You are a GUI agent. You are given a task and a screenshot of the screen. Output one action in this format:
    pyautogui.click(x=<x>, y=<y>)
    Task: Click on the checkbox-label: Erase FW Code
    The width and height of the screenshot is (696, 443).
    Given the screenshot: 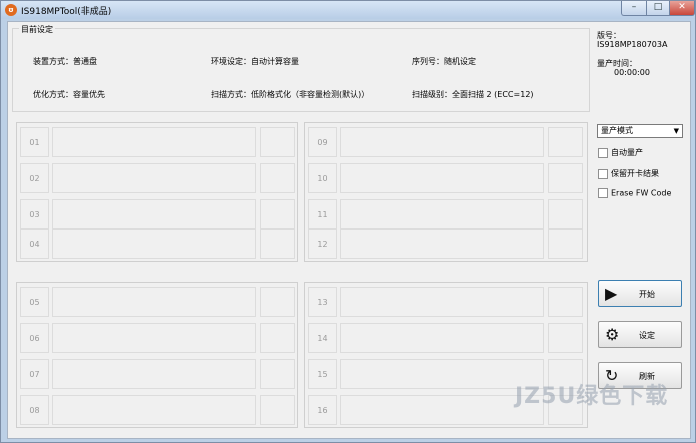 What is the action you would take?
    pyautogui.click(x=641, y=193)
    